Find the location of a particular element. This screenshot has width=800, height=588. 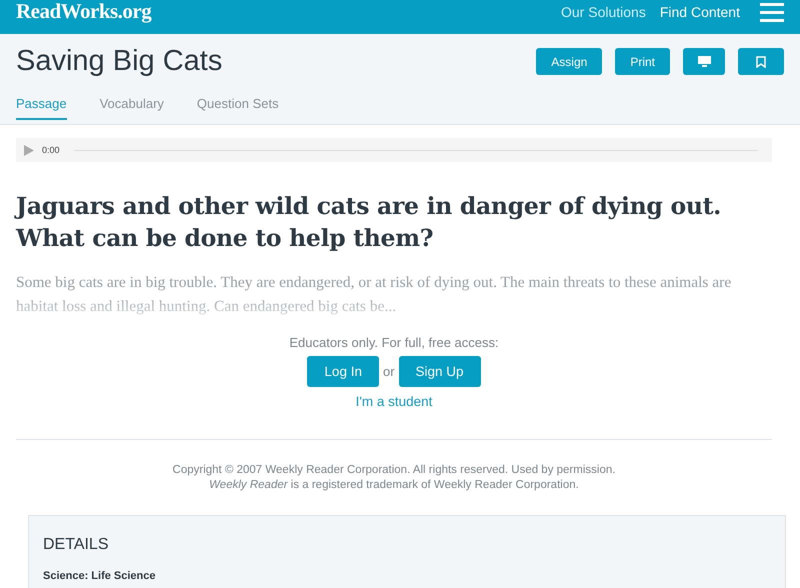

access-prompt: Educators only. For full, free access: is located at coordinates (394, 342).